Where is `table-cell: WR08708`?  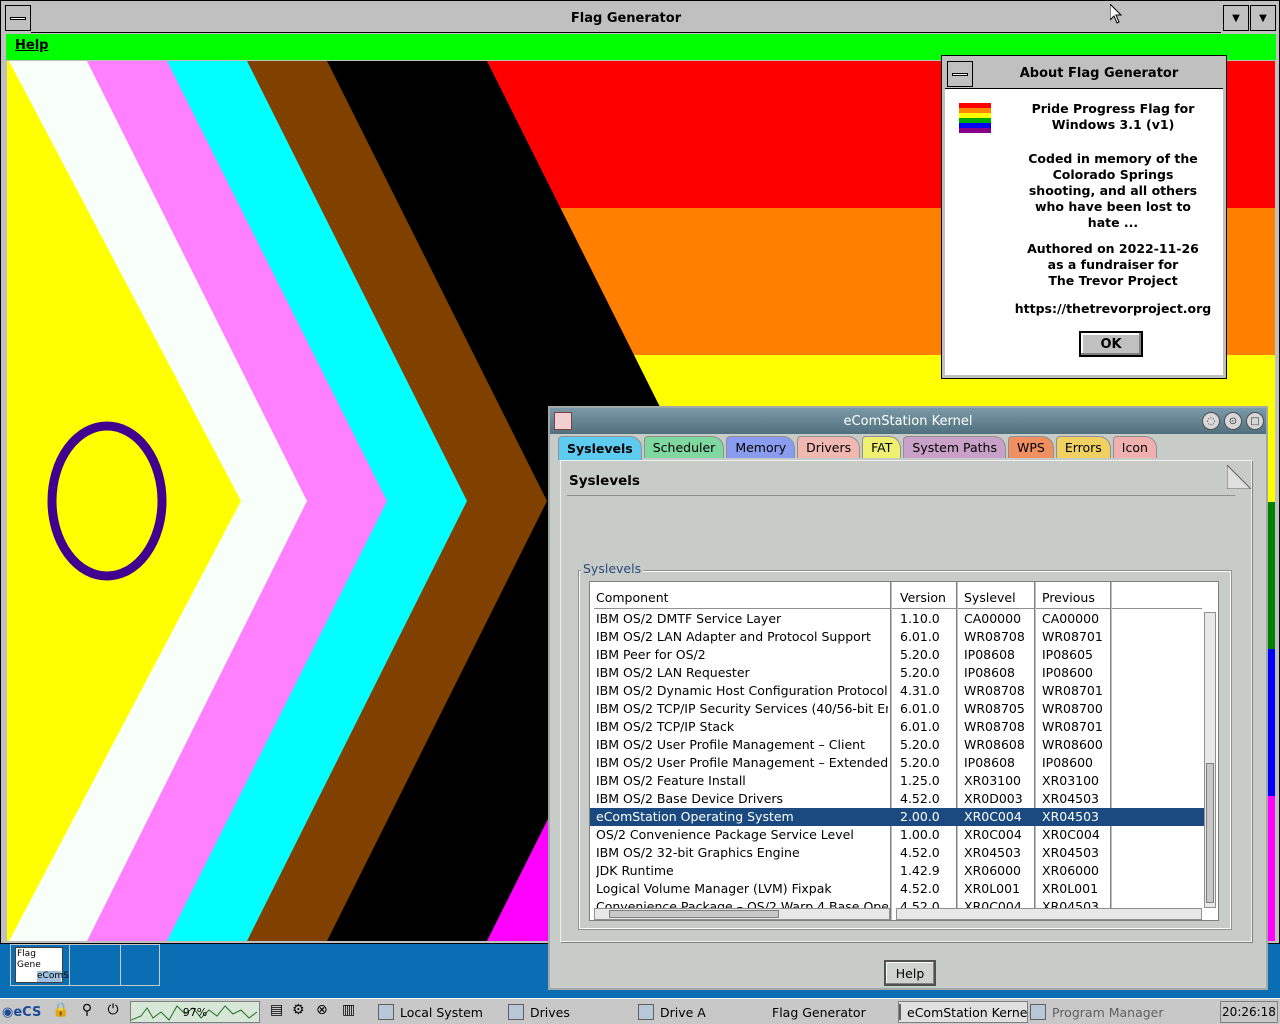
table-cell: WR08708 is located at coordinates (994, 726).